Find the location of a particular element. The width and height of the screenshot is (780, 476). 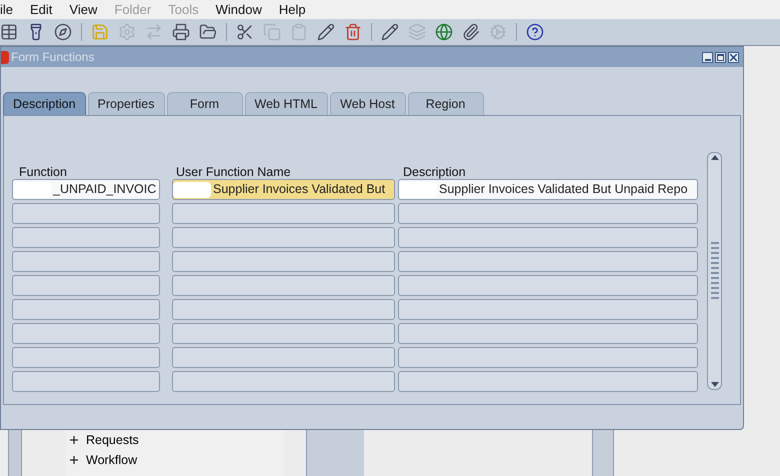

menu-item: Edit is located at coordinates (41, 10).